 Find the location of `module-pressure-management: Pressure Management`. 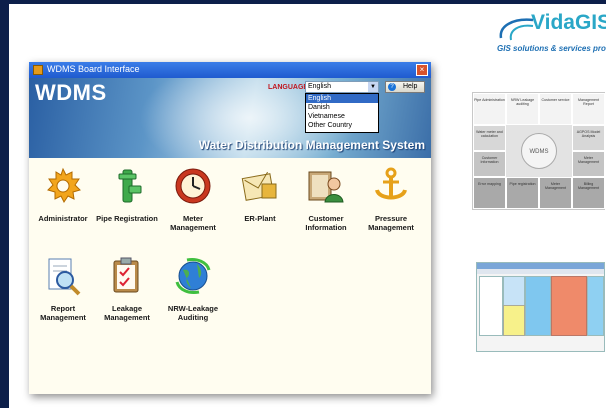

module-pressure-management: Pressure Management is located at coordinates (391, 199).